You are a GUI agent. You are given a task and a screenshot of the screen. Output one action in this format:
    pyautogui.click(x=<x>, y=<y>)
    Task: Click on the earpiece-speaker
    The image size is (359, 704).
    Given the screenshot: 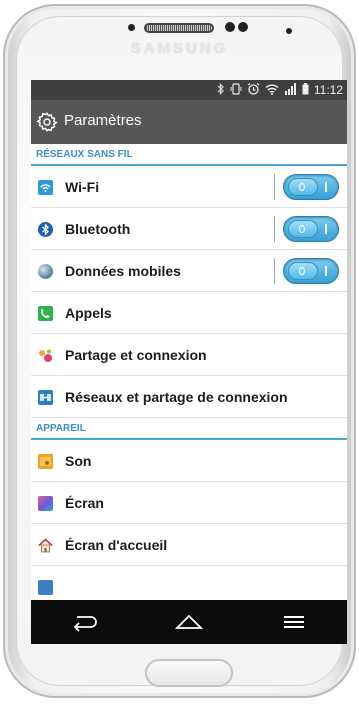 What is the action you would take?
    pyautogui.click(x=179, y=28)
    